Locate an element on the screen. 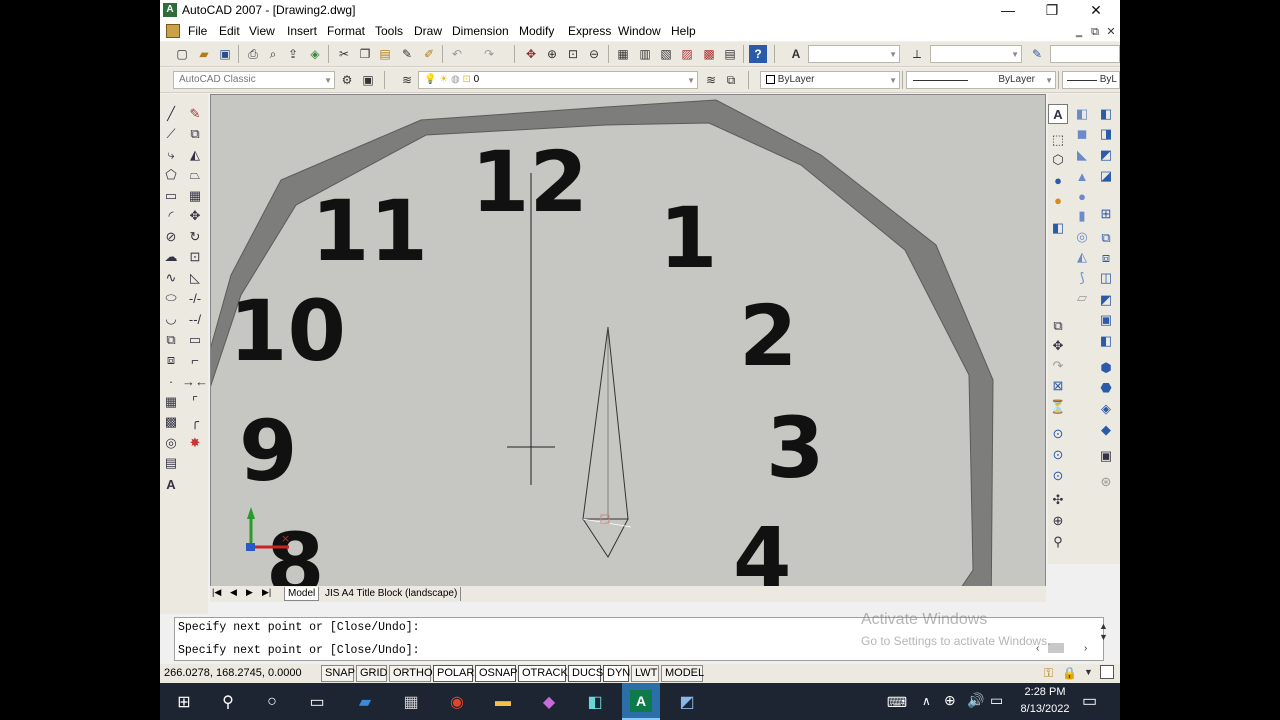 Image resolution: width=1280 pixels, height=720 pixels. 3d-rotate-icon: ⧉ is located at coordinates (1106, 238).